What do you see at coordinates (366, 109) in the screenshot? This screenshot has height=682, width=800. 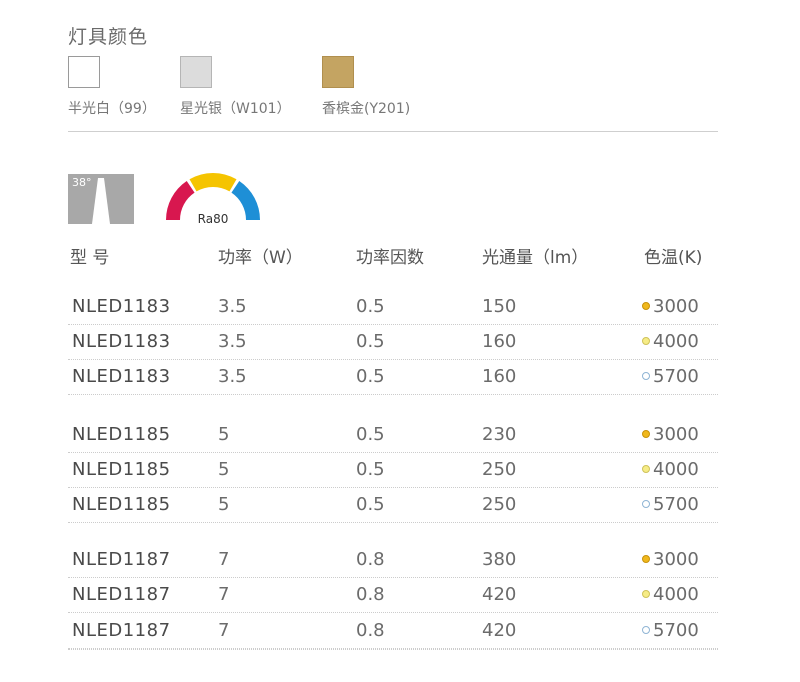 I see `swatch-label-gold: 香槟金(Y201)` at bounding box center [366, 109].